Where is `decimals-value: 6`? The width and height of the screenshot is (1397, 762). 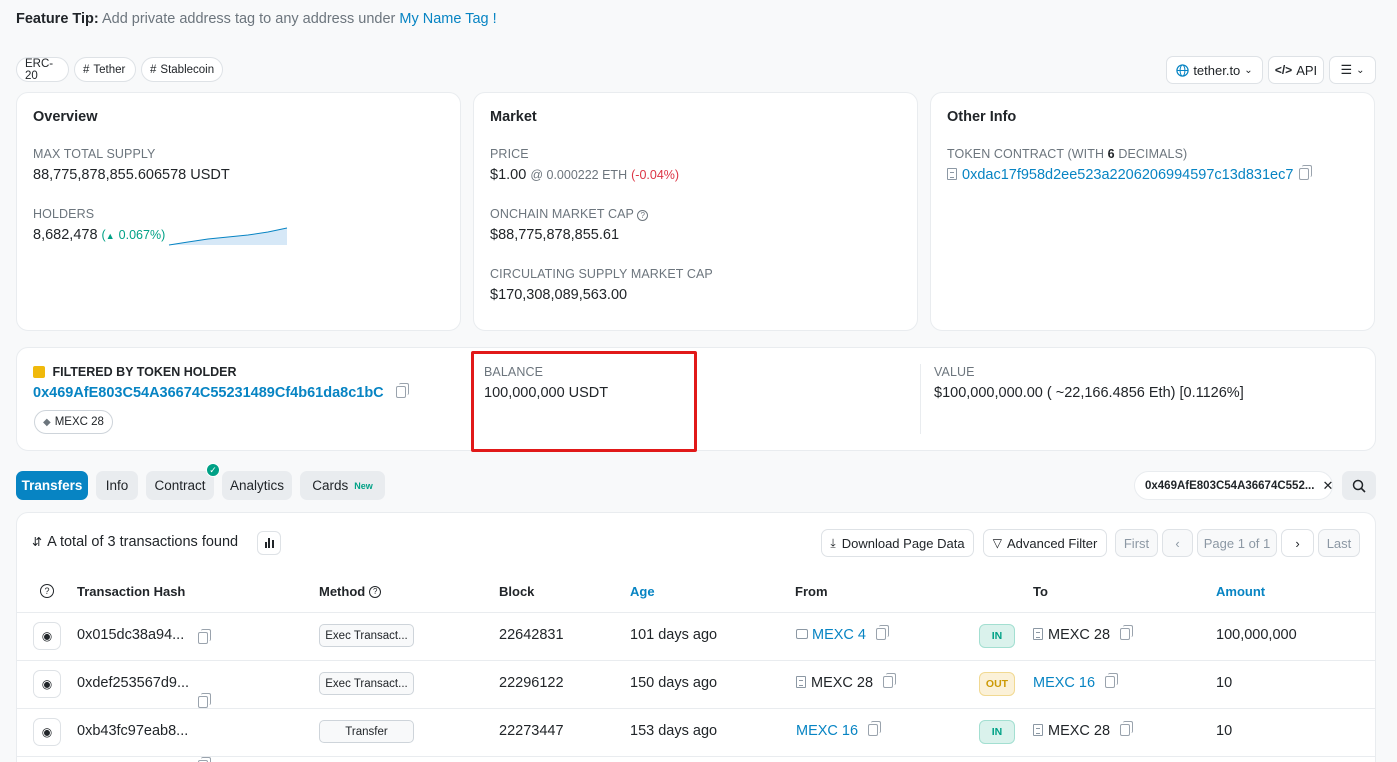
decimals-value: 6 is located at coordinates (1111, 154).